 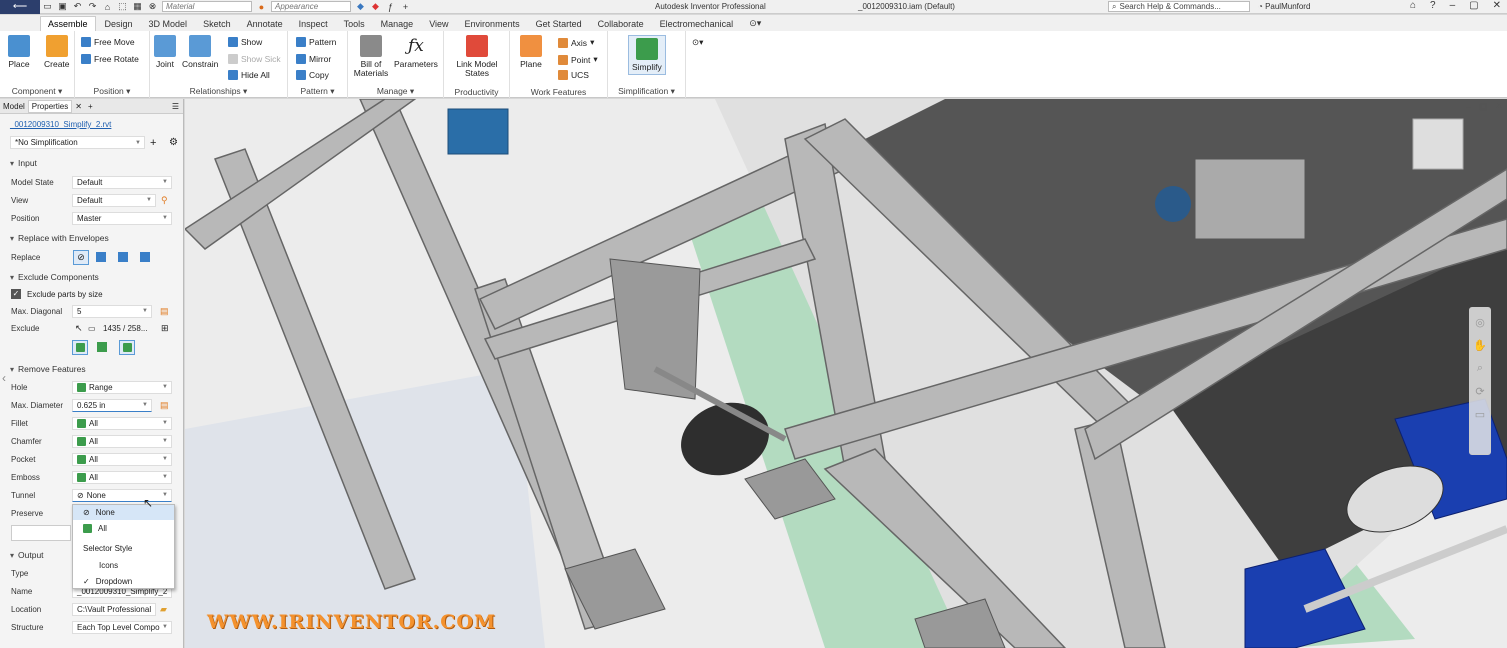 What do you see at coordinates (57, 52) in the screenshot?
I see `create-button: Create` at bounding box center [57, 52].